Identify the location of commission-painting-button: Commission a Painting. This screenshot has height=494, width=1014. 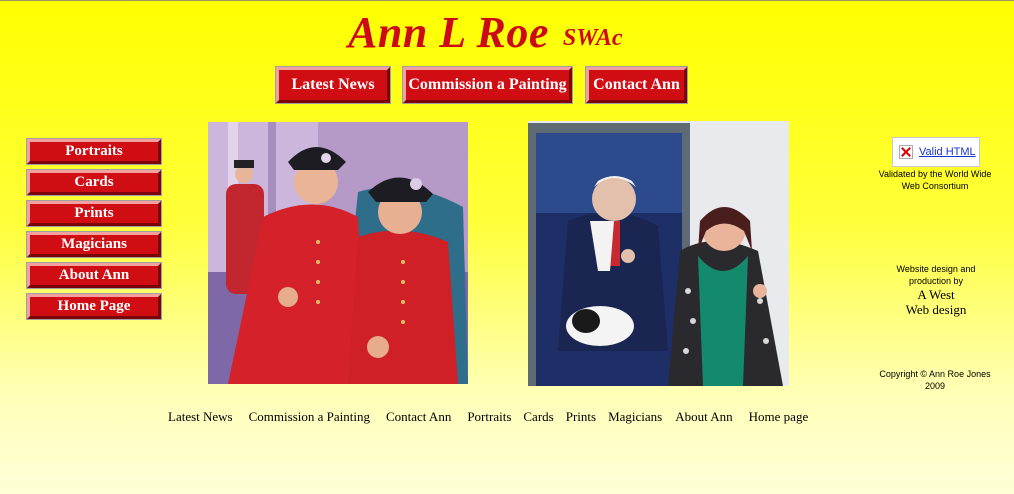
(487, 85).